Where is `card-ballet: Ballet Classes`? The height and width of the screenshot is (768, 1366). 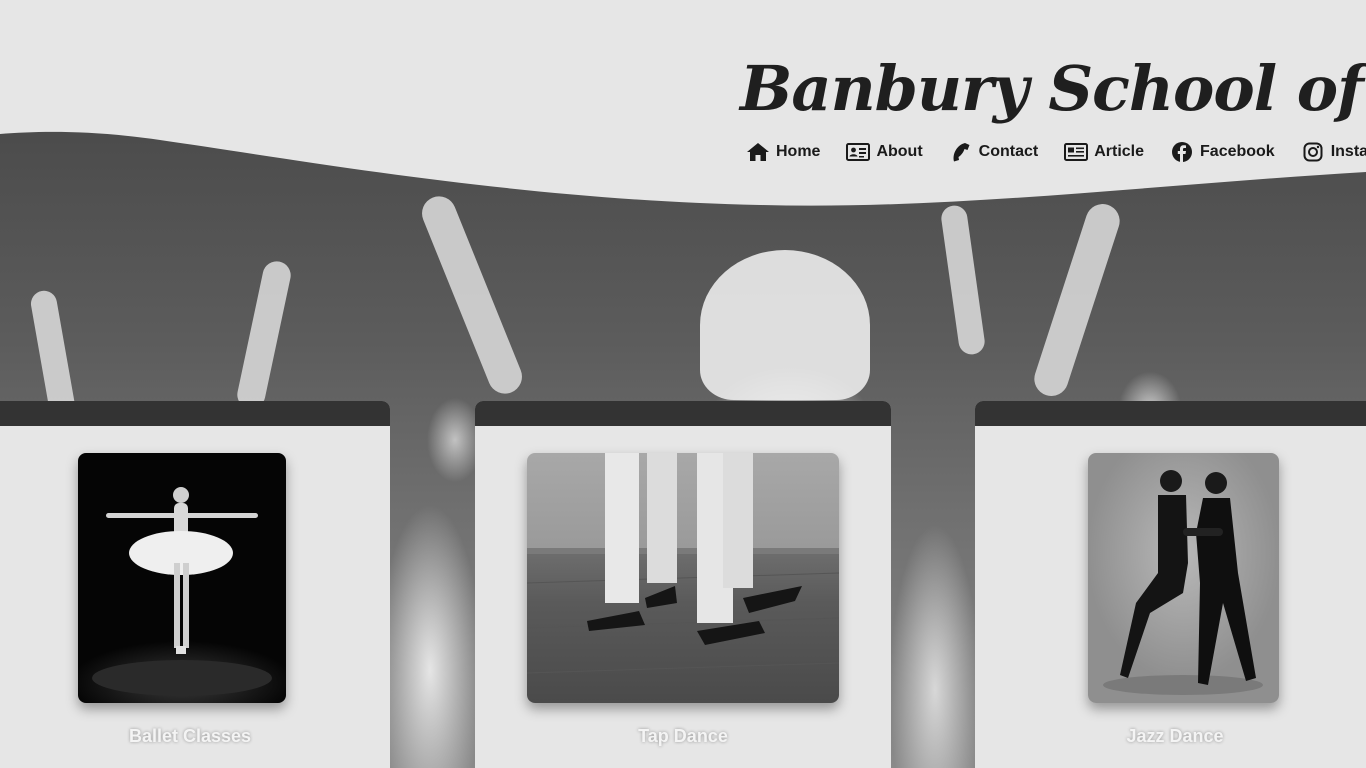 card-ballet: Ballet Classes is located at coordinates (195, 584).